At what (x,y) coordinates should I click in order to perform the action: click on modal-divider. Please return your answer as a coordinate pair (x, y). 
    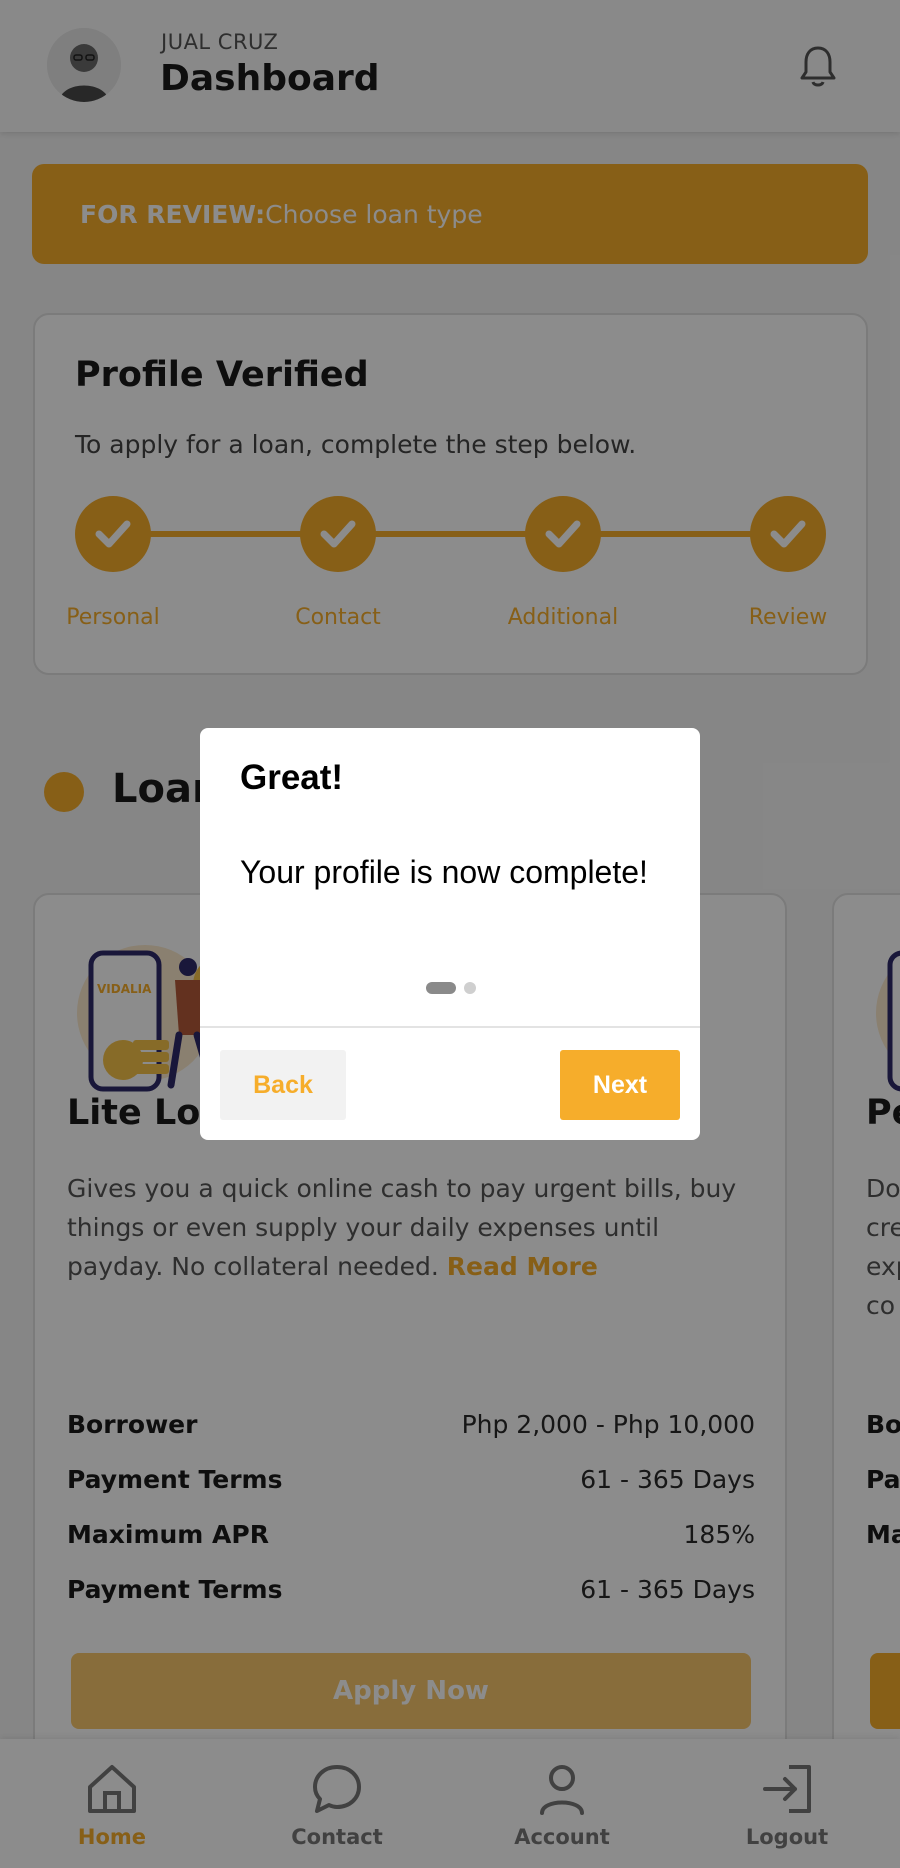
    Looking at the image, I should click on (450, 1027).